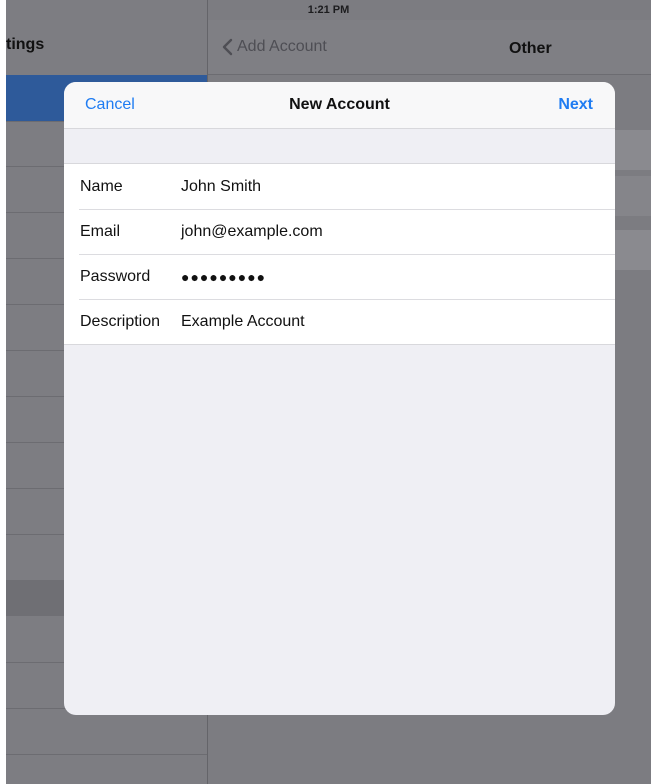 The height and width of the screenshot is (784, 651). Describe the element at coordinates (391, 277) in the screenshot. I see `password-field: ●●●●●●●●●` at that location.